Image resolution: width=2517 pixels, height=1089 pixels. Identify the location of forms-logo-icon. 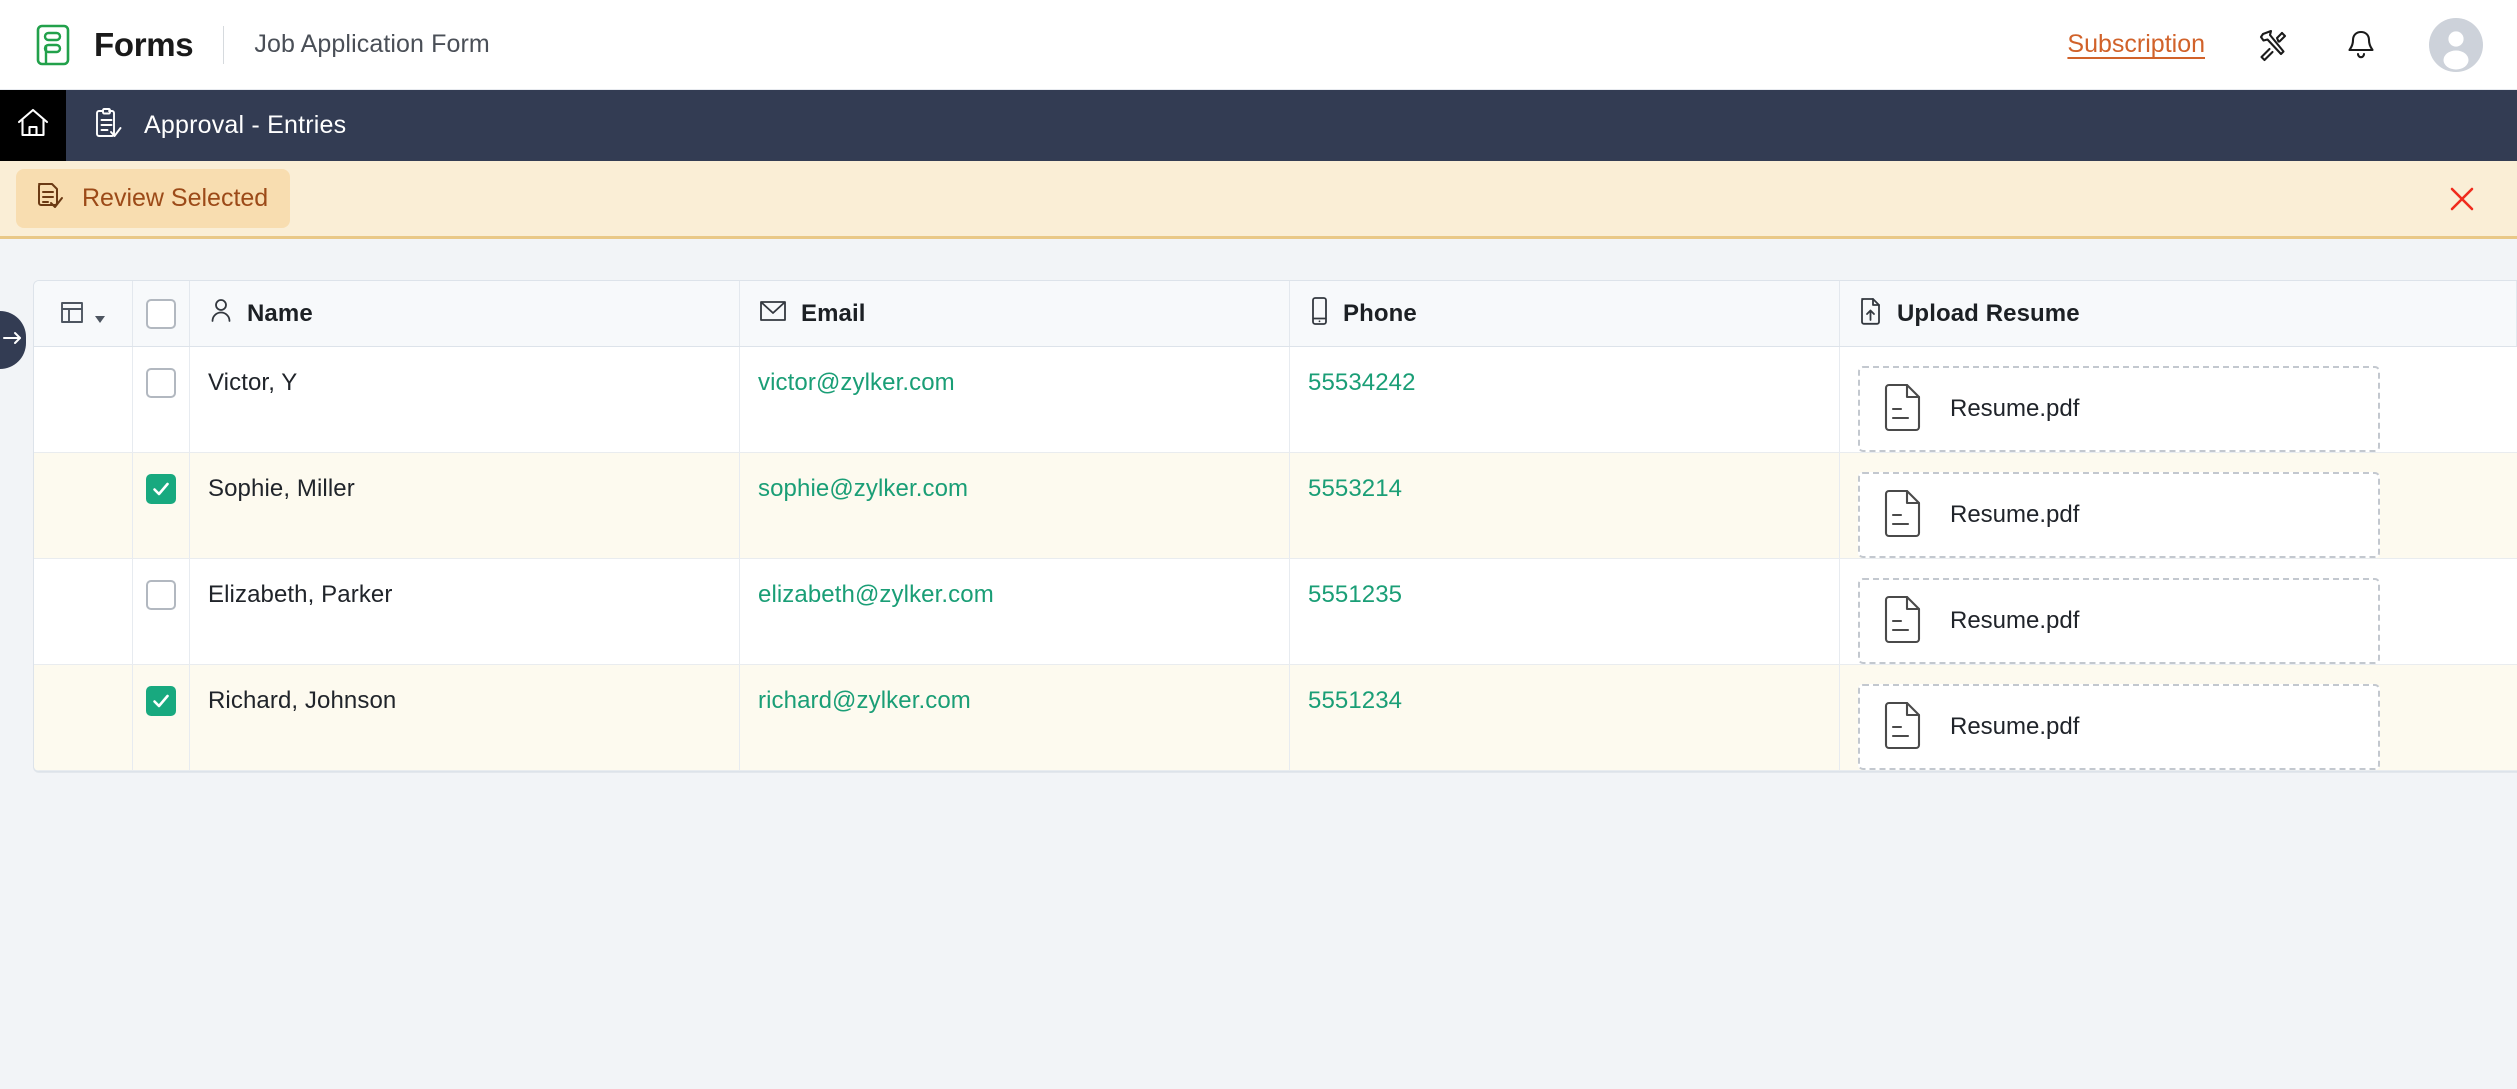
(55, 45).